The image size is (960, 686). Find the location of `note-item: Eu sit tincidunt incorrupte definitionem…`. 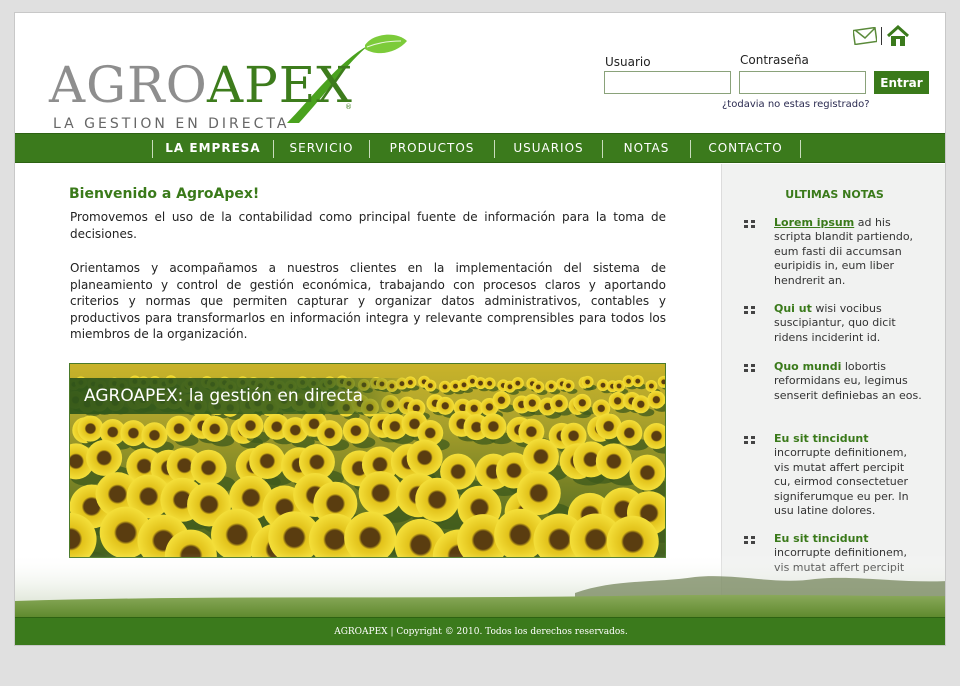

note-item: Eu sit tincidunt incorrupte definitionem… is located at coordinates (849, 475).